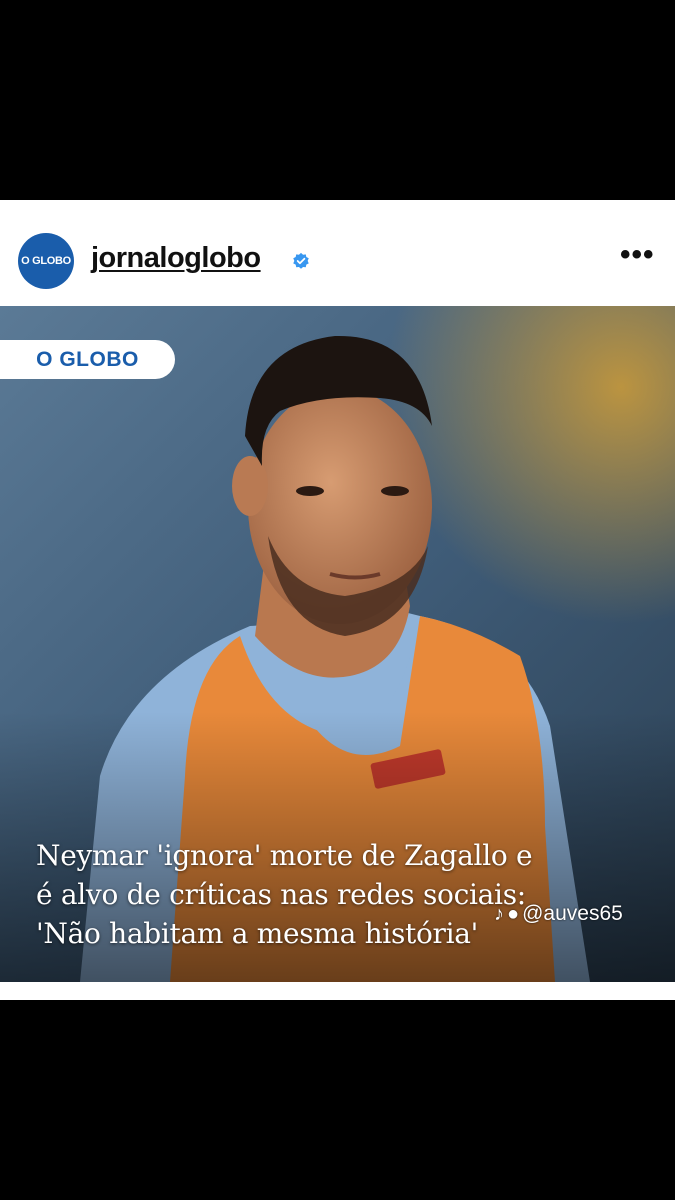 This screenshot has width=675, height=1200. Describe the element at coordinates (572, 913) in the screenshot. I see `watermark-handle: @auves65` at that location.